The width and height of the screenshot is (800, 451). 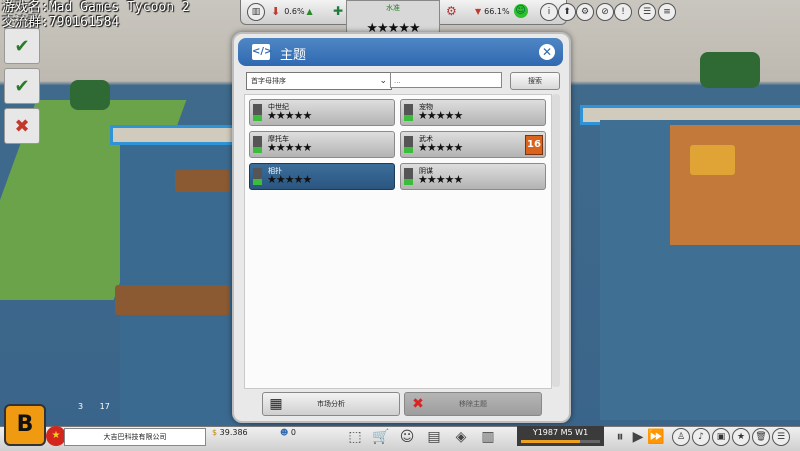 I want to click on theme-item: 武术 ★★★★★ 16, so click(x=473, y=144).